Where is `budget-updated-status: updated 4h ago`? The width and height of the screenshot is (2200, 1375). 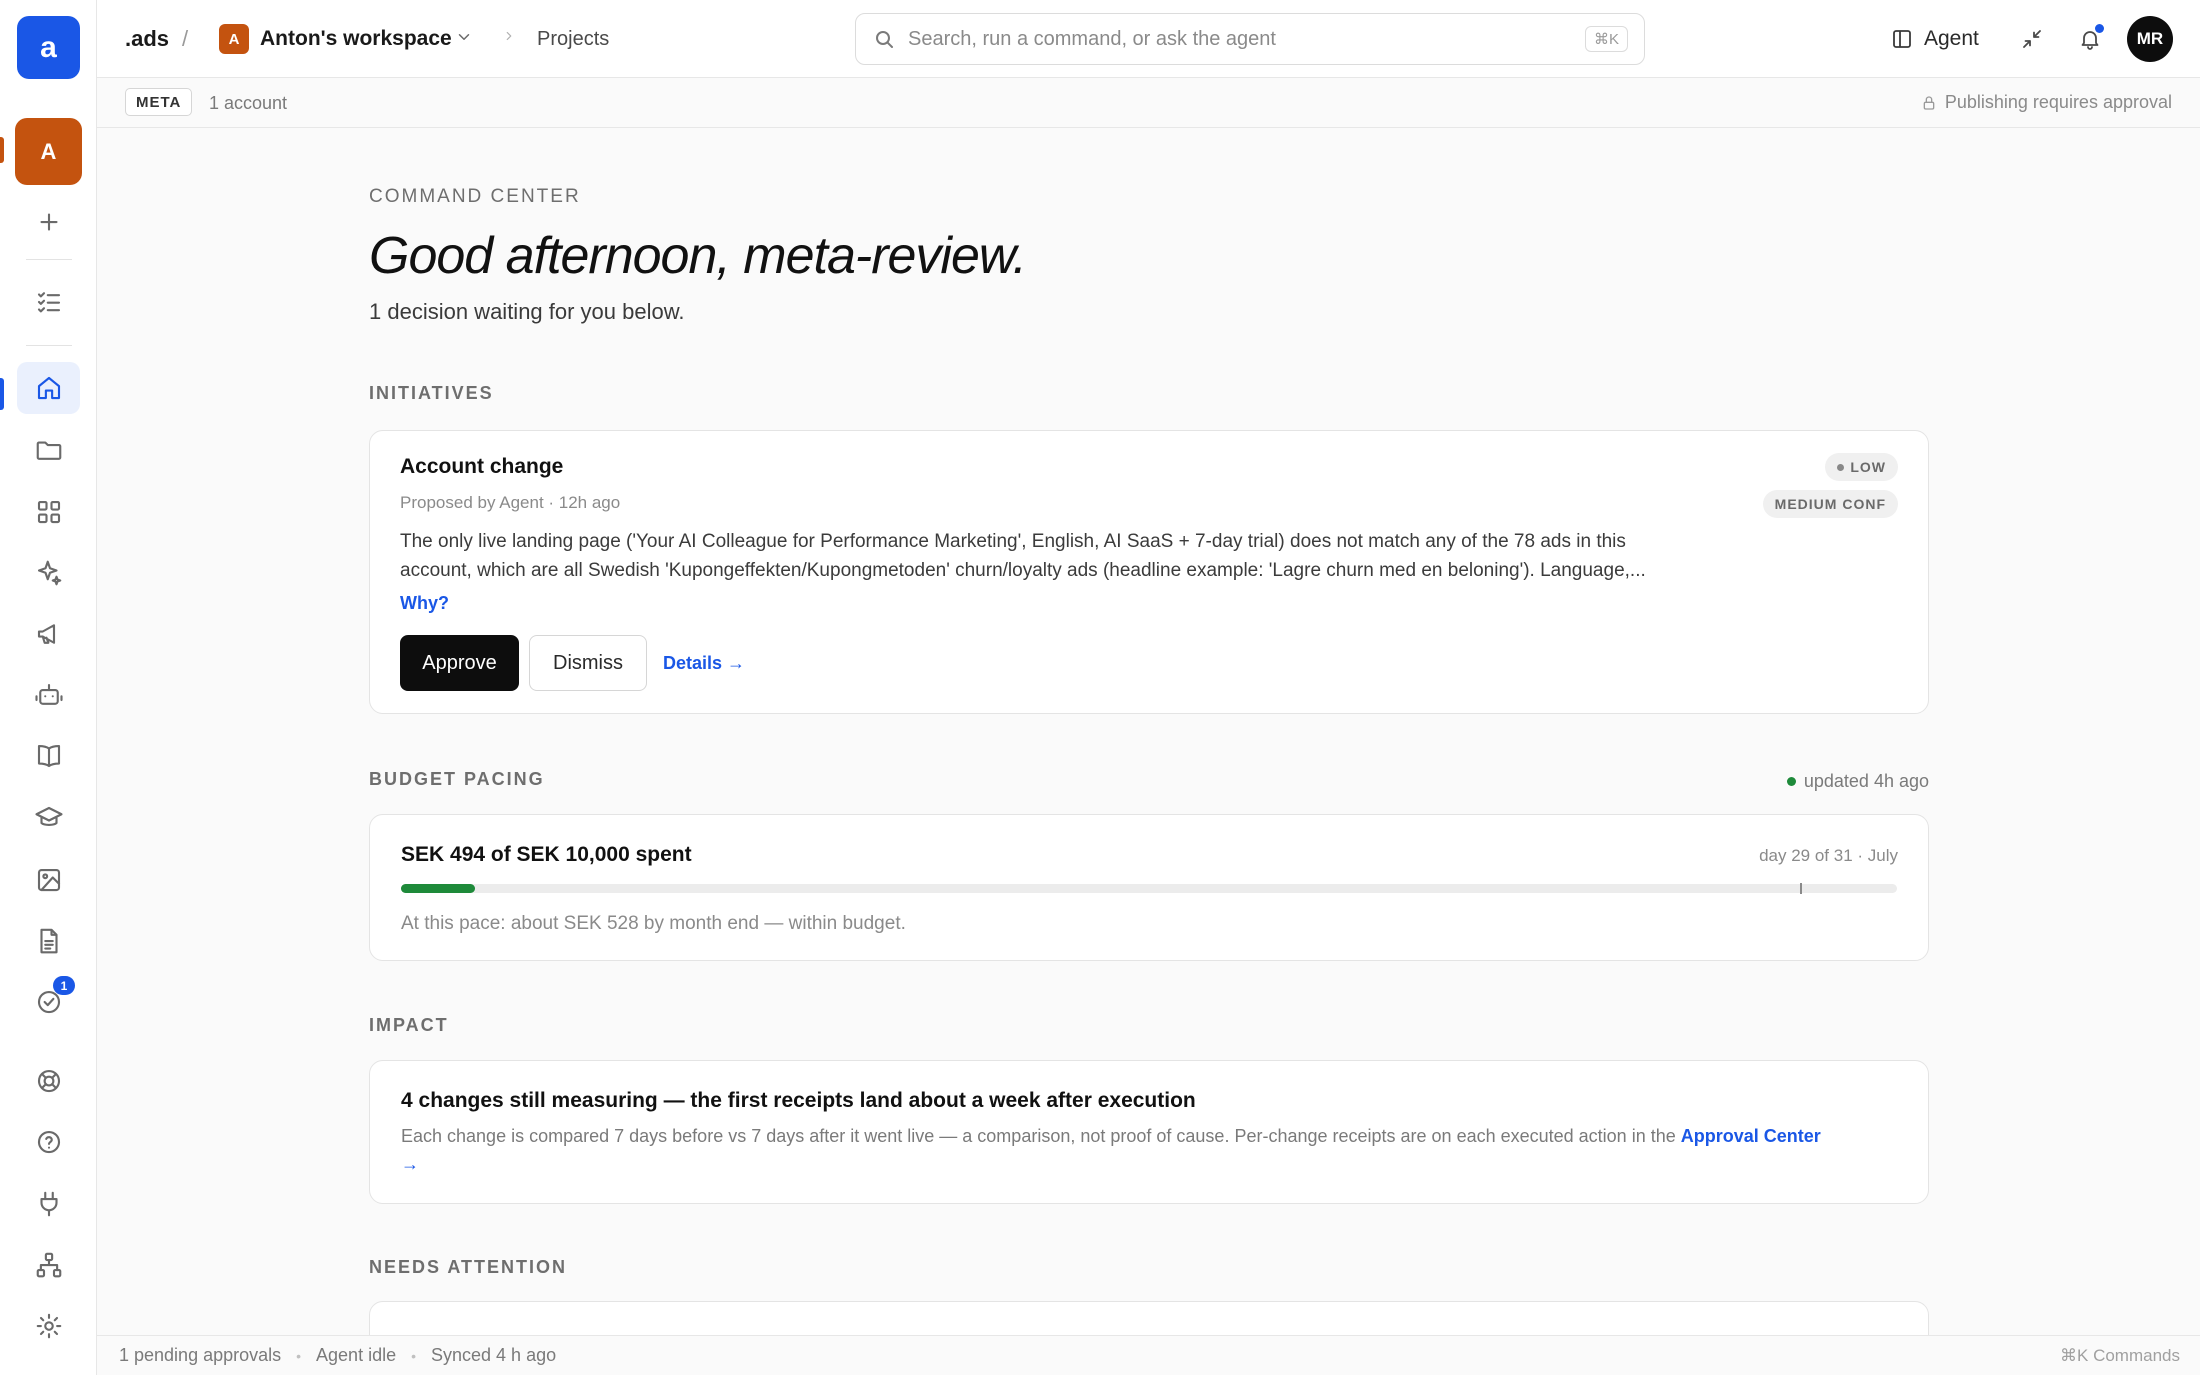 budget-updated-status: updated 4h ago is located at coordinates (1857, 781).